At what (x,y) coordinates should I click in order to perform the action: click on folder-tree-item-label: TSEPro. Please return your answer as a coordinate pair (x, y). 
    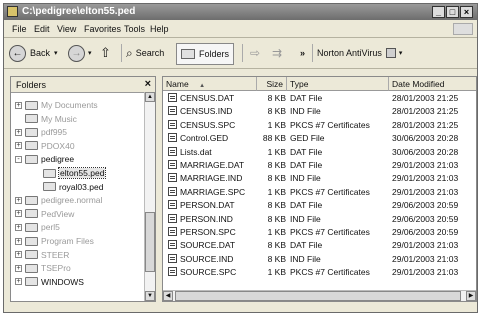
    Looking at the image, I should click on (56, 268).